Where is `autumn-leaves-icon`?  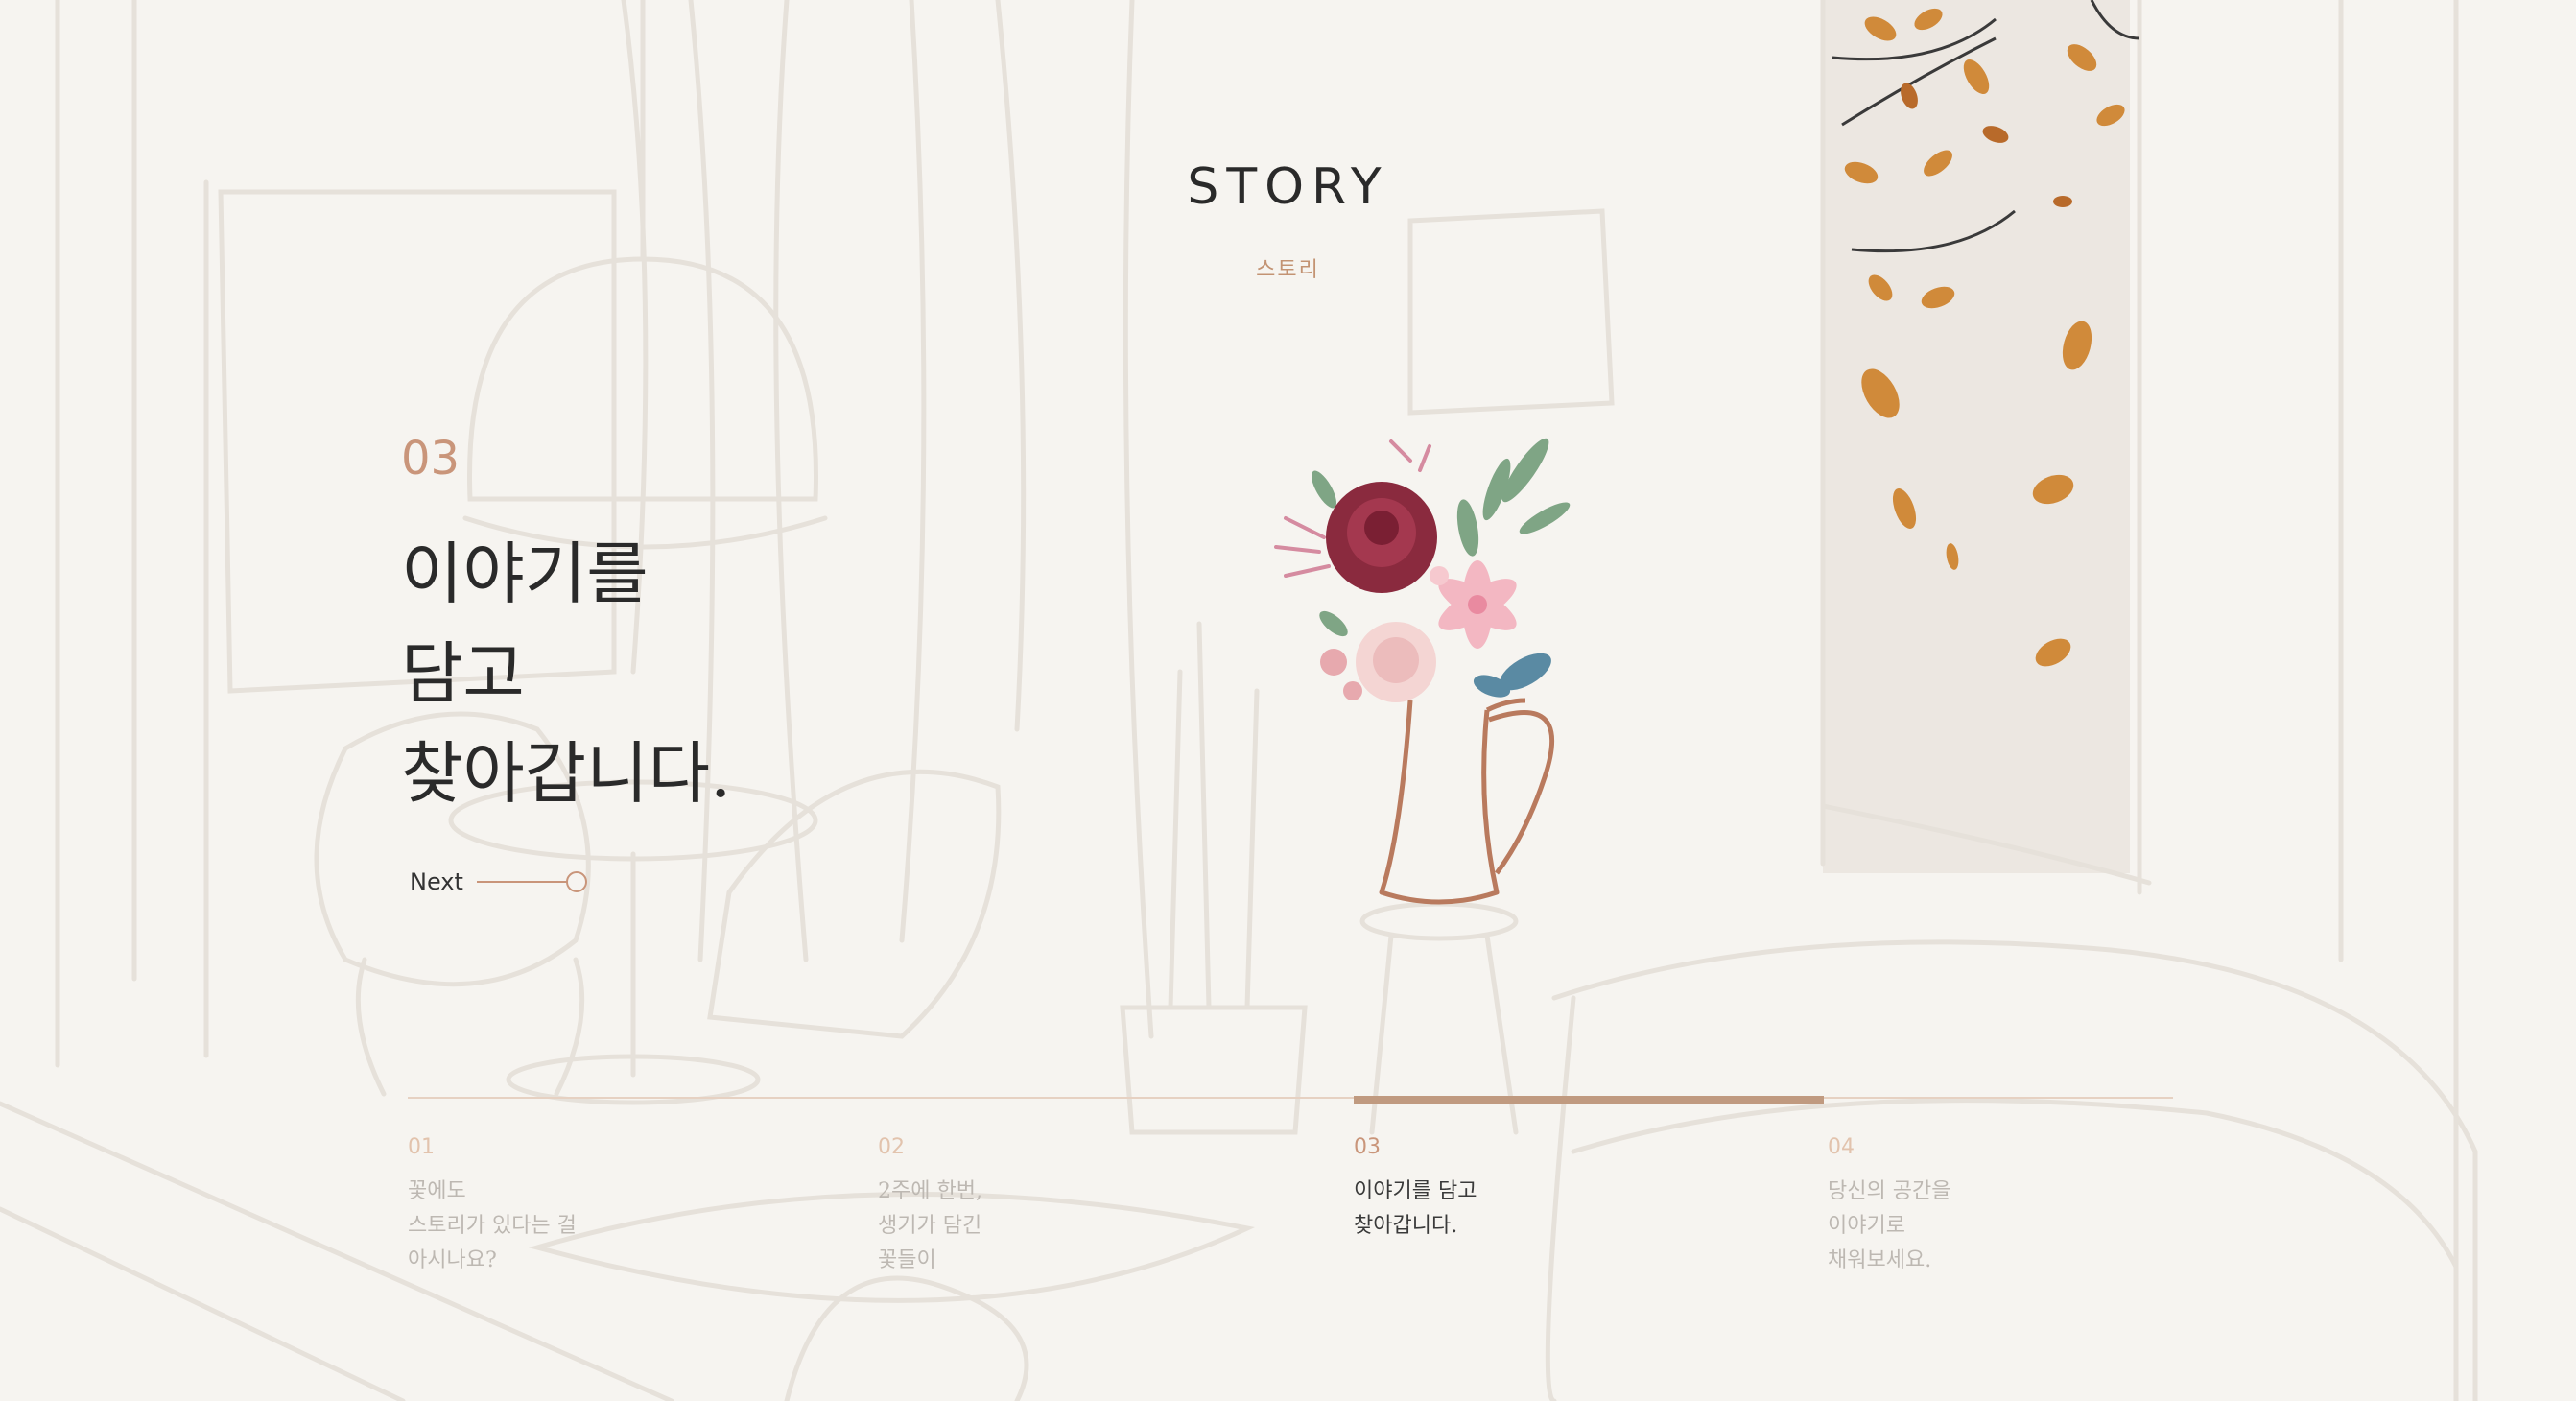
autumn-leaves-icon is located at coordinates (1986, 333).